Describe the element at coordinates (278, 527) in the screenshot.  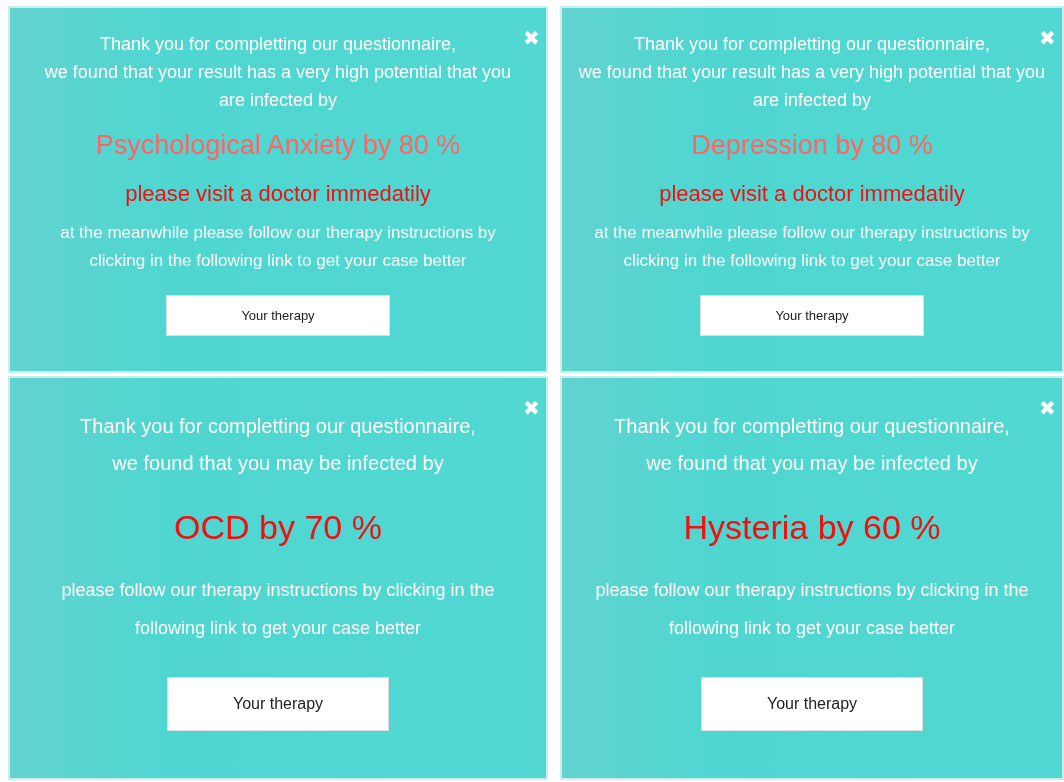
I see `diagnosis-result: OCD by 70 %` at that location.